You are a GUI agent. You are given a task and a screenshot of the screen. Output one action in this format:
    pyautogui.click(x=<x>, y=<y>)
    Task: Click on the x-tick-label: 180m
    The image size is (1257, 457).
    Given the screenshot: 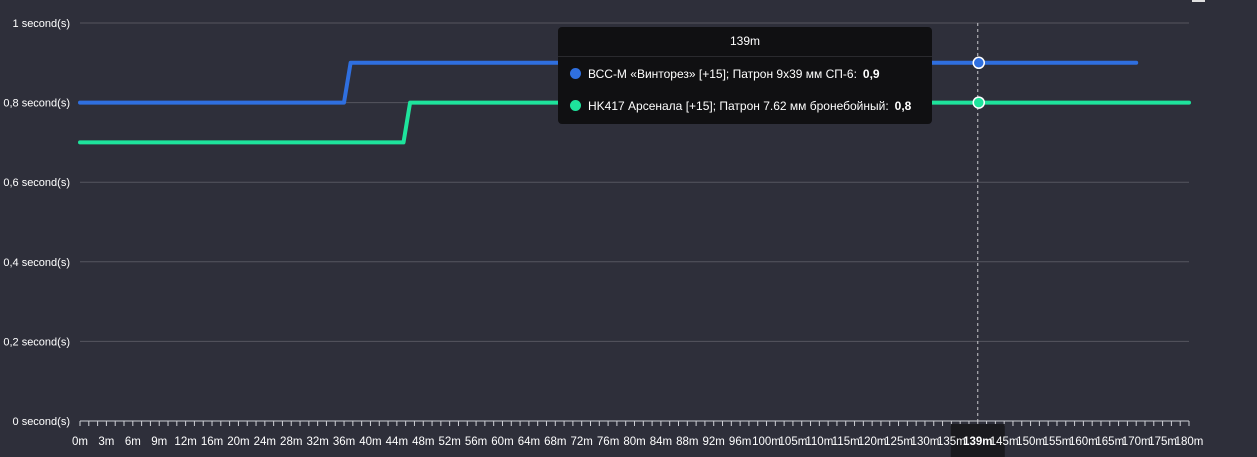 What is the action you would take?
    pyautogui.click(x=1189, y=442)
    